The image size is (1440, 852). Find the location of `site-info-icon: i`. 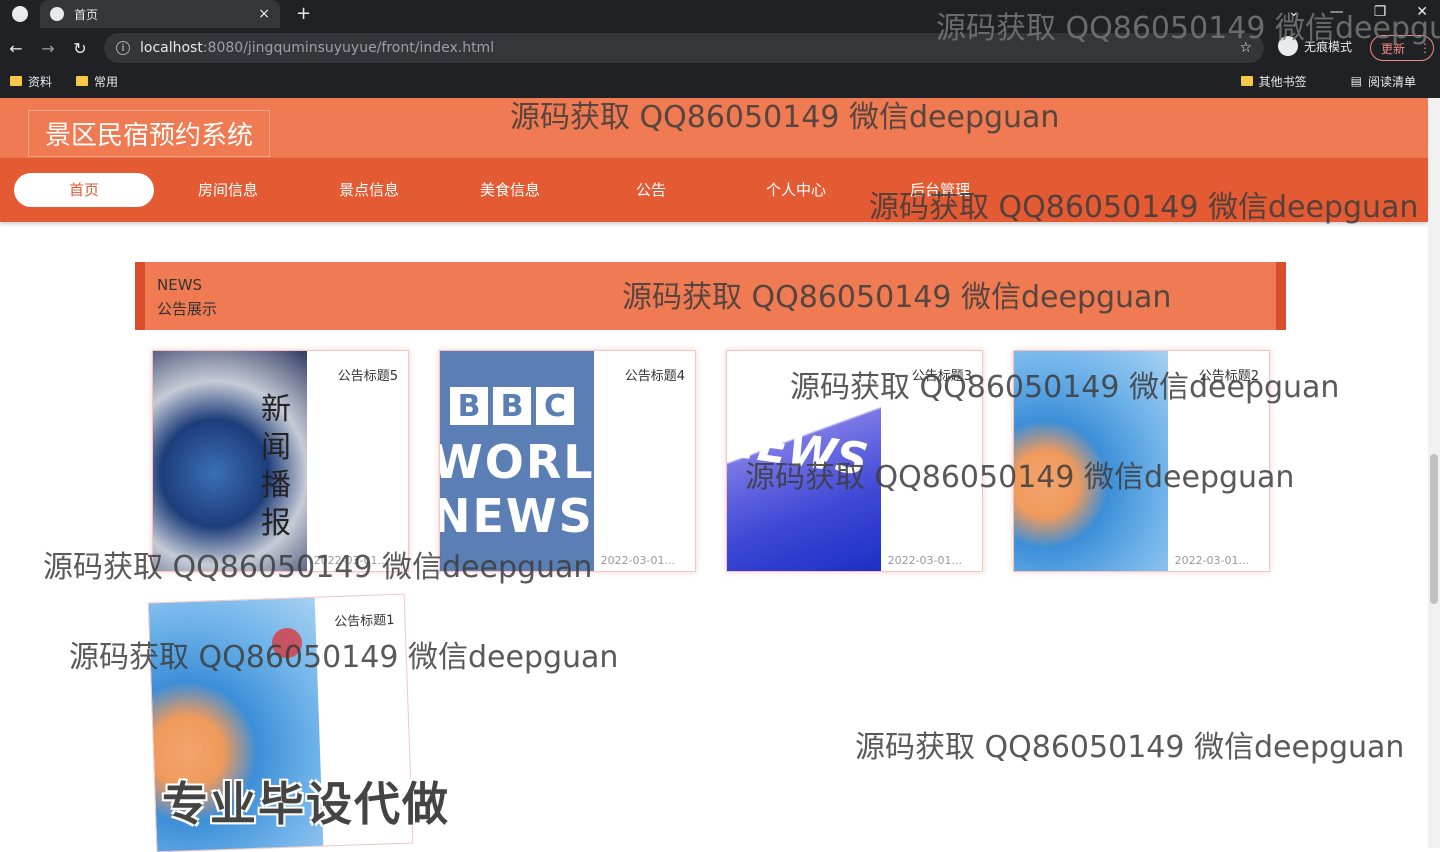

site-info-icon: i is located at coordinates (123, 48).